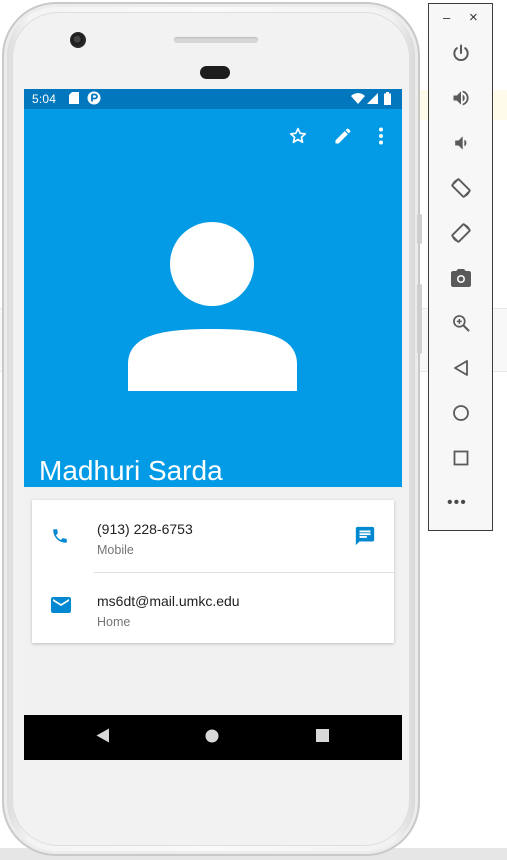 Image resolution: width=507 pixels, height=860 pixels. What do you see at coordinates (213, 308) in the screenshot?
I see `contact-avatar` at bounding box center [213, 308].